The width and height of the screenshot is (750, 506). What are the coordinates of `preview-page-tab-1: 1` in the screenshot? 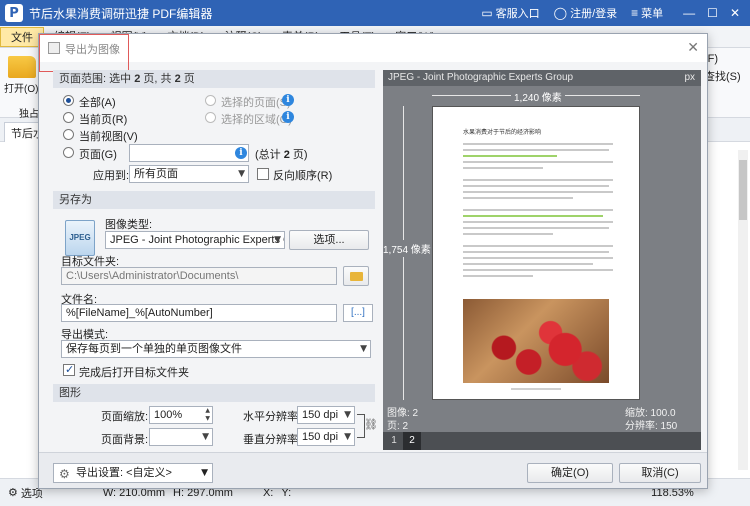 It's located at (394, 441).